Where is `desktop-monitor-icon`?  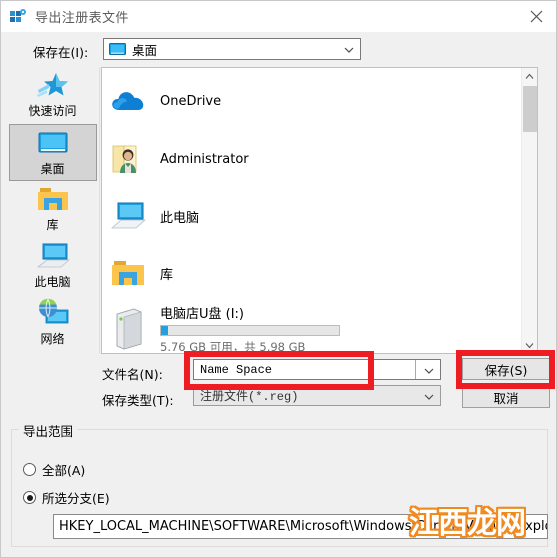 desktop-monitor-icon is located at coordinates (53, 143).